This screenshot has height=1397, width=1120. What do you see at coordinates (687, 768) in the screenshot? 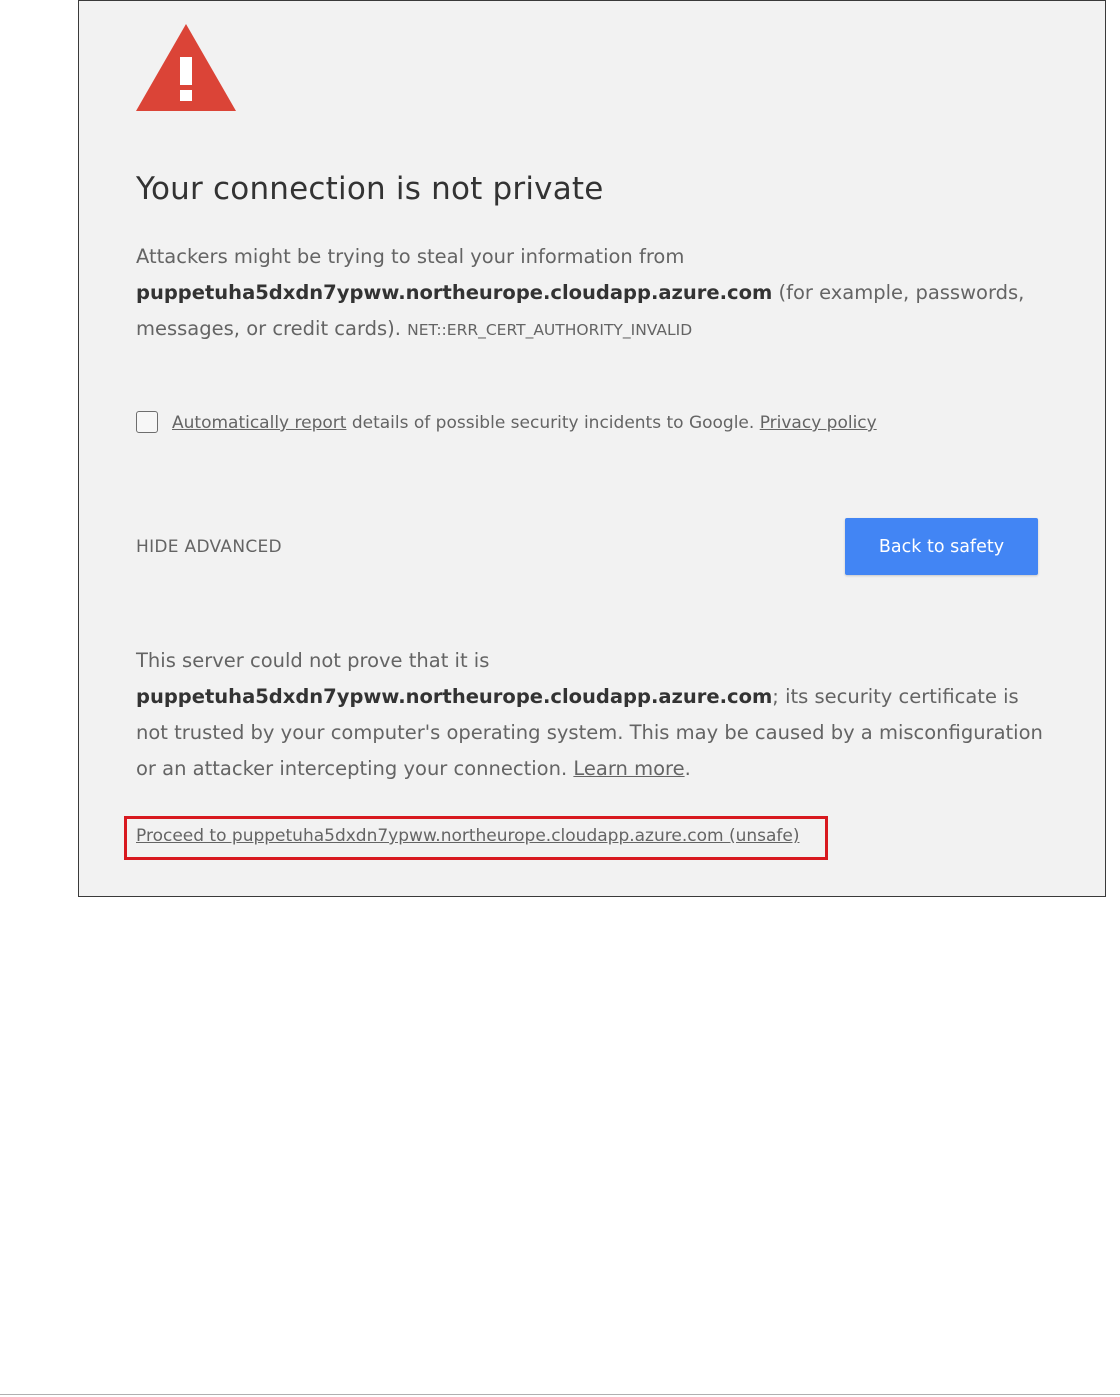
I see `details-end: .` at bounding box center [687, 768].